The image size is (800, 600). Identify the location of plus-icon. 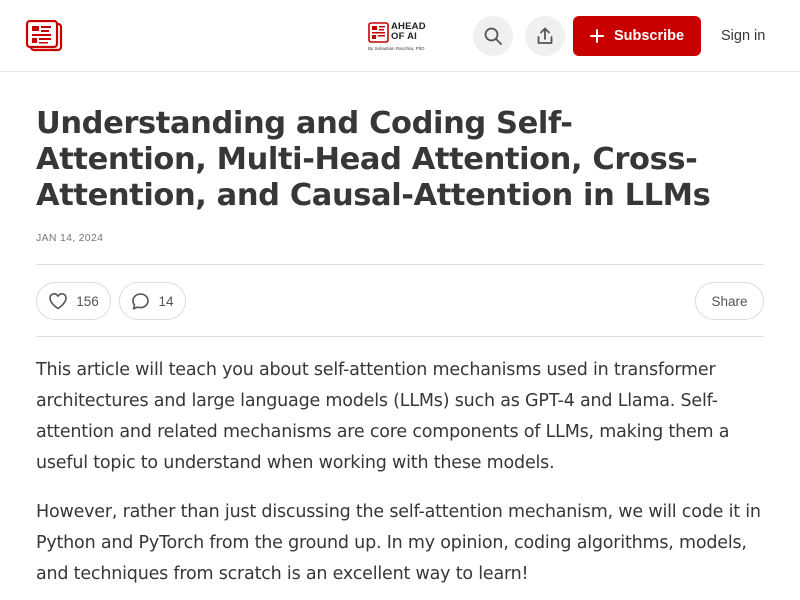
(596, 36).